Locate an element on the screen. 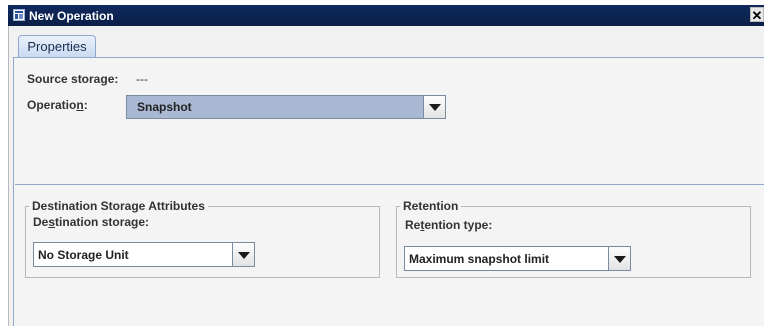  retention-group-title: Retention is located at coordinates (431, 206).